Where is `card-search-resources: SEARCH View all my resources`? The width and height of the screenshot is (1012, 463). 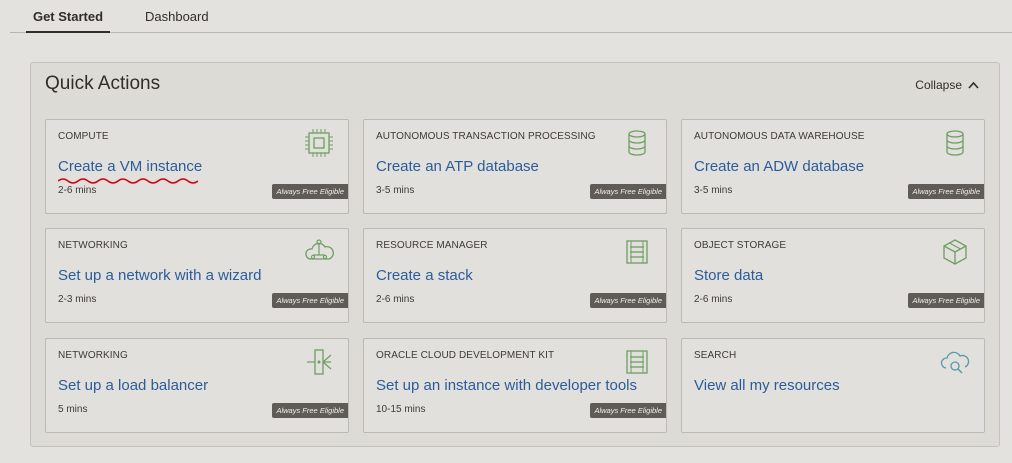 card-search-resources: SEARCH View all my resources is located at coordinates (833, 385).